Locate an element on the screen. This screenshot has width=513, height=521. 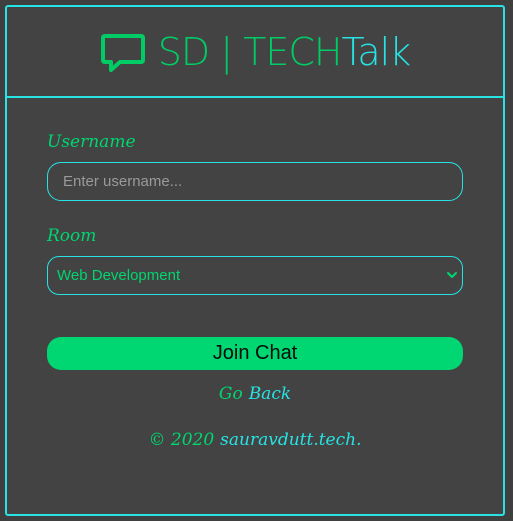
room-selected-value: Web Development is located at coordinates (119, 275).